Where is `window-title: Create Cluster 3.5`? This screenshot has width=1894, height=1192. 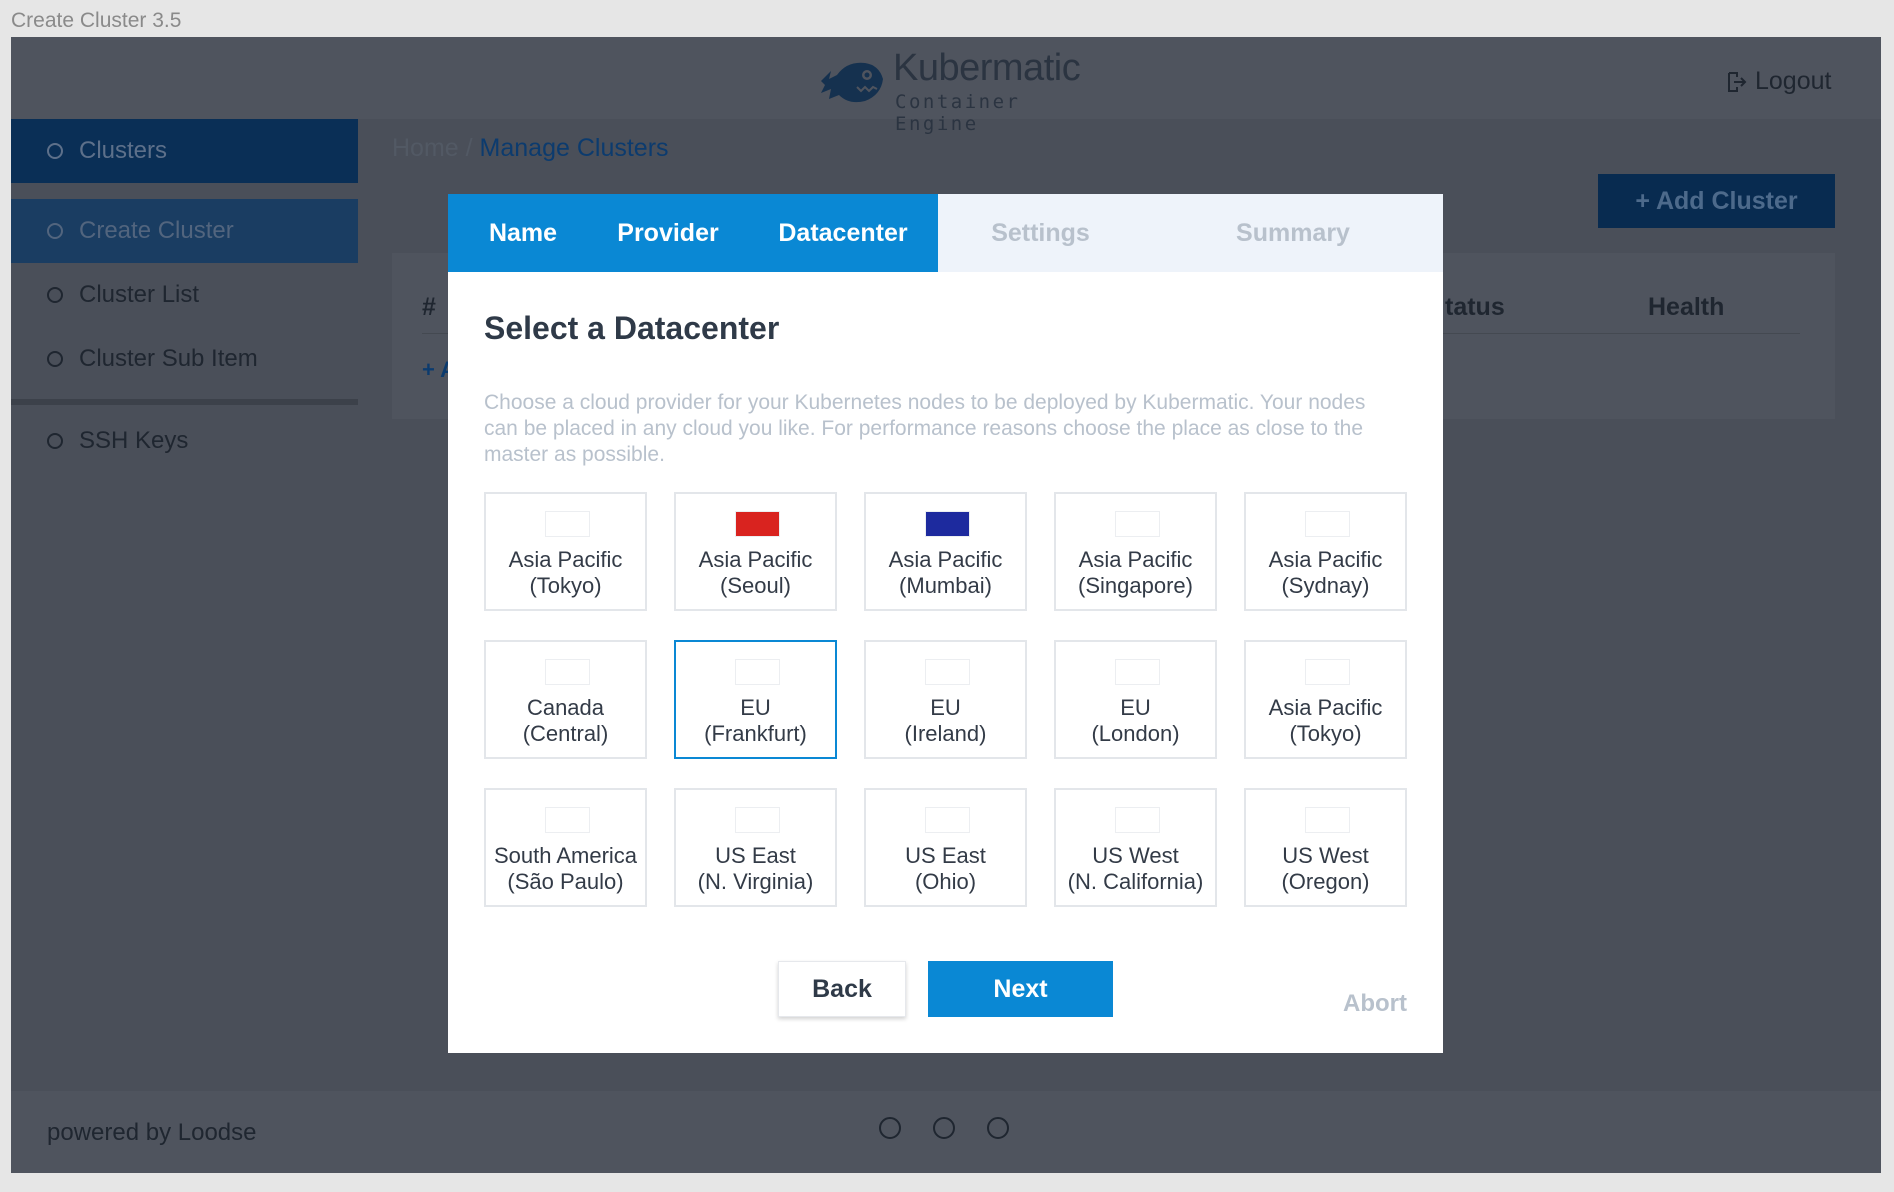 window-title: Create Cluster 3.5 is located at coordinates (96, 20).